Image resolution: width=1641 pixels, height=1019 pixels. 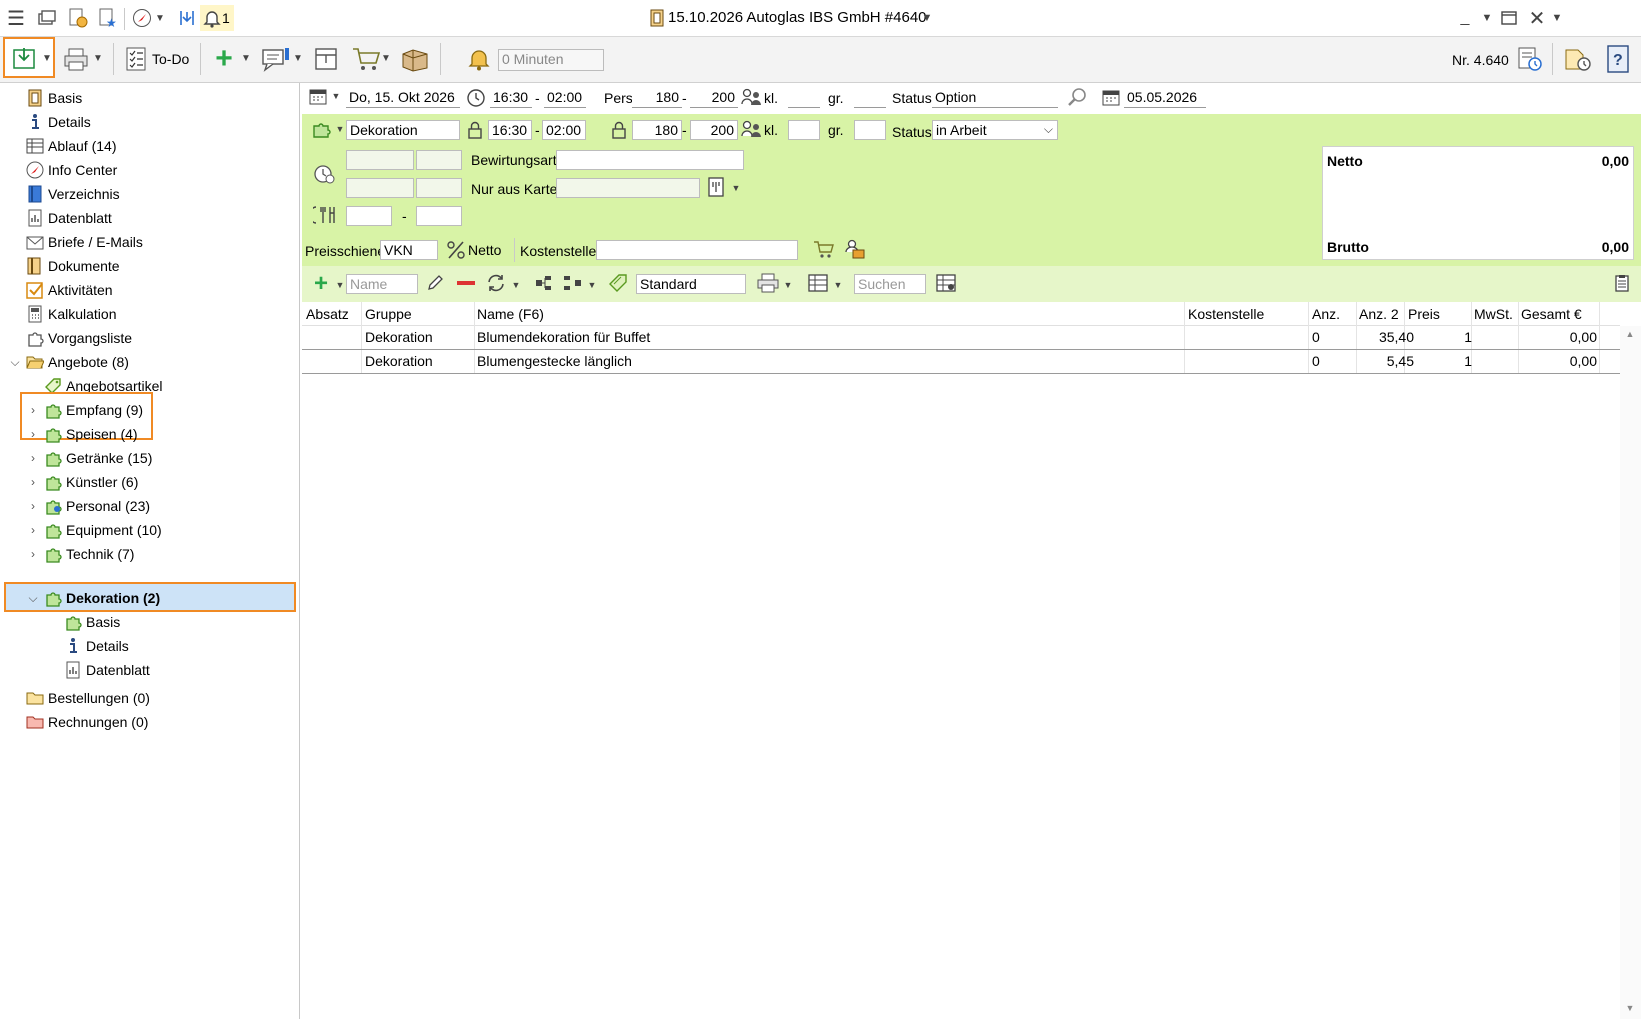 I want to click on section-pers-from-field: 180, so click(x=657, y=130).